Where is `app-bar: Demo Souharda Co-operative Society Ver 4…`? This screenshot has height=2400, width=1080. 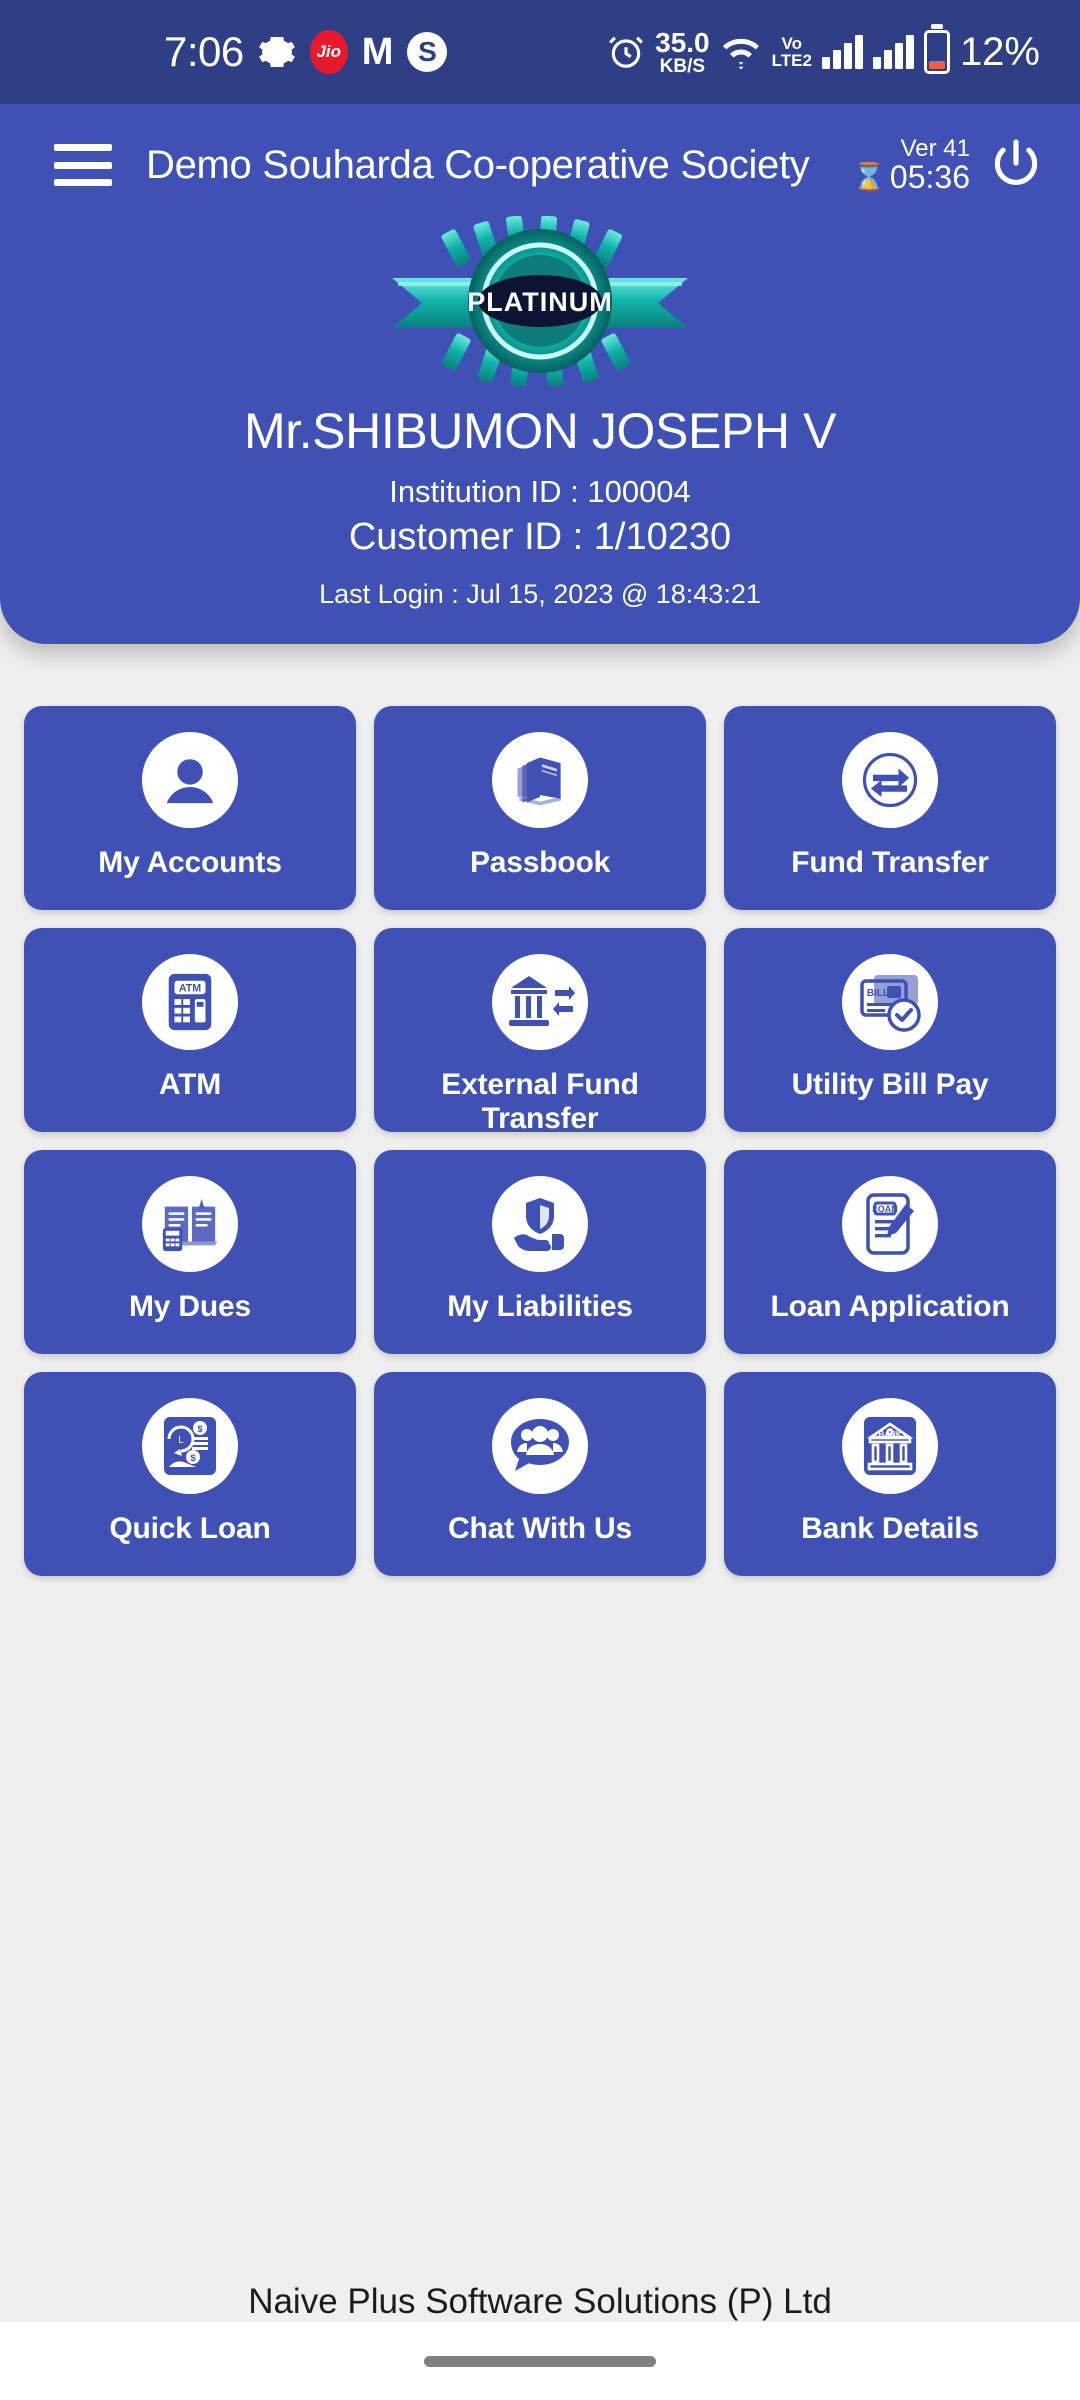 app-bar: Demo Souharda Co-operative Society Ver 4… is located at coordinates (540, 152).